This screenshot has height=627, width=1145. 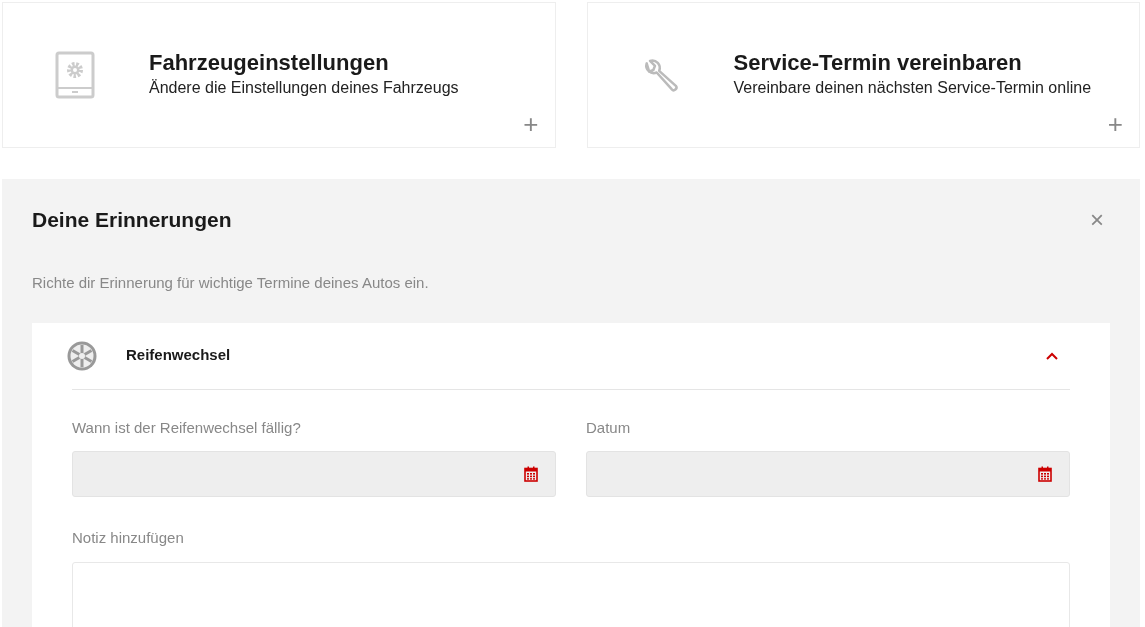 I want to click on panel-title: Deine Erinnerungen, so click(x=132, y=220).